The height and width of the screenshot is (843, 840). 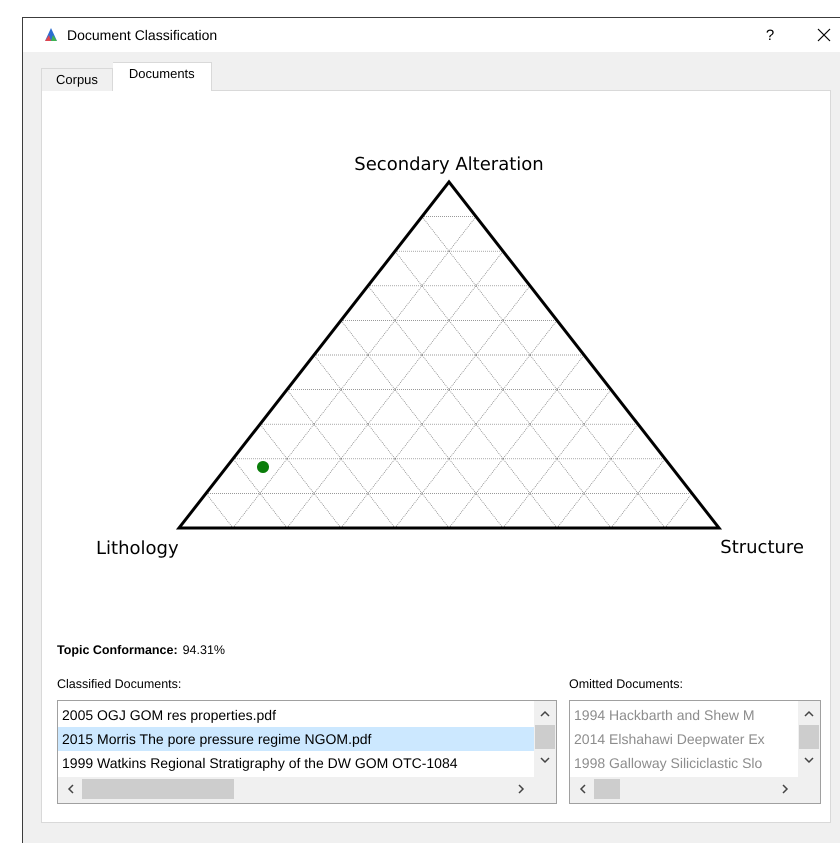 I want to click on app-logo-icon, so click(x=51, y=35).